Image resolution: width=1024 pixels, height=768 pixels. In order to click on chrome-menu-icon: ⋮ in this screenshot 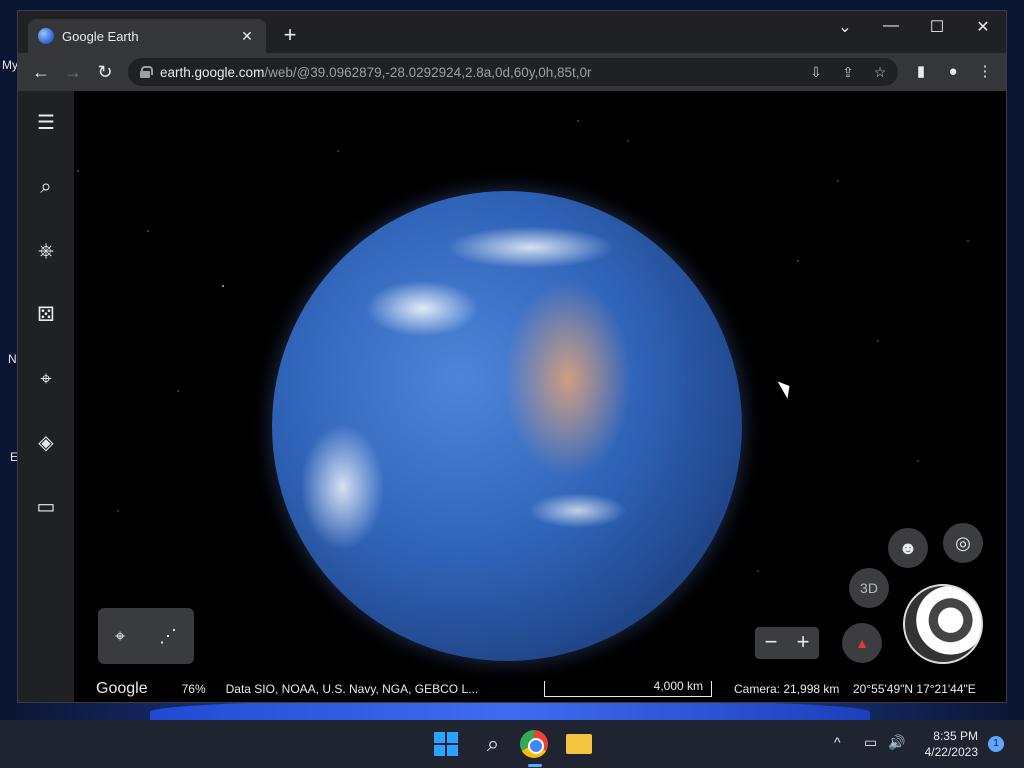, I will do `click(985, 72)`.